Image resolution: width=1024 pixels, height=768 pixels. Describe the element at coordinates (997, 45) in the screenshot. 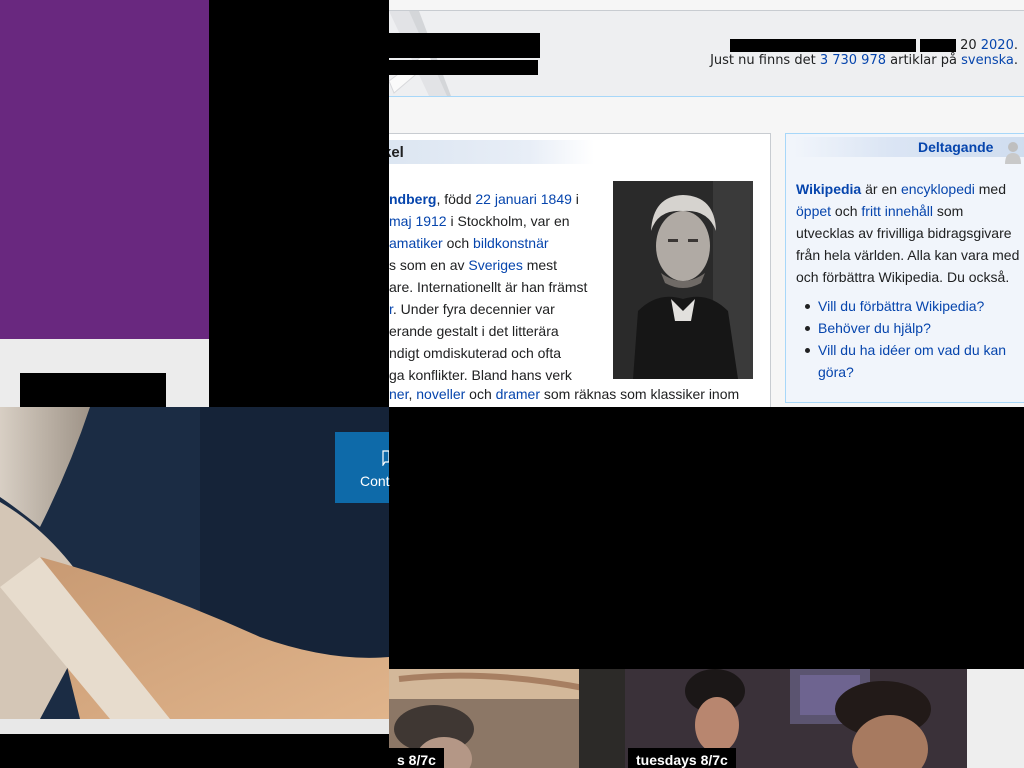

I see `stats-year-link: 2020` at that location.